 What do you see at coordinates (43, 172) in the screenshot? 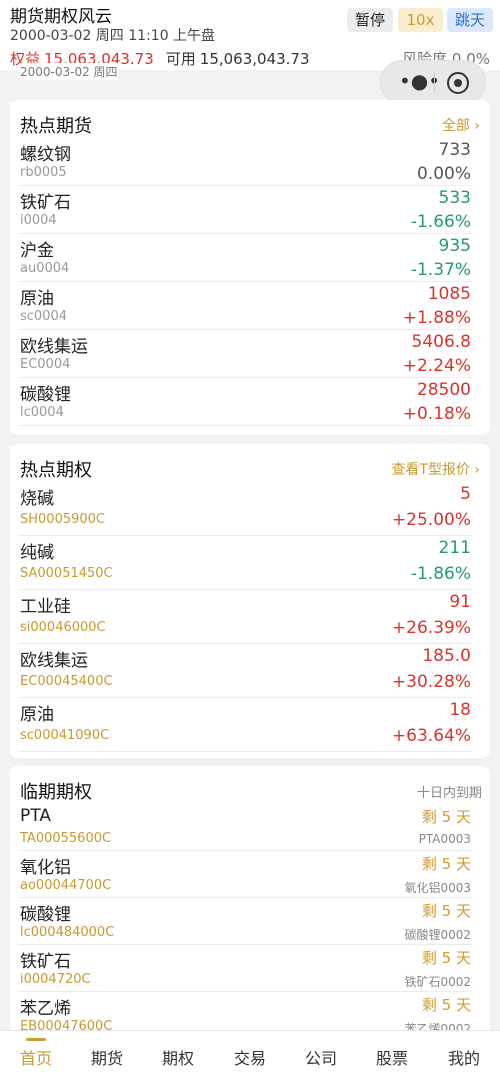
I see `futures-code: rb0005` at bounding box center [43, 172].